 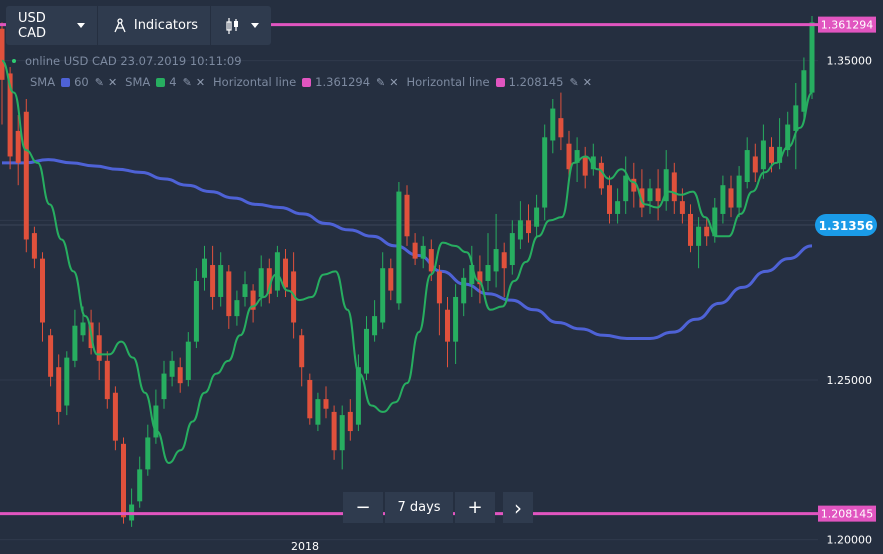 What do you see at coordinates (363, 507) in the screenshot?
I see `zoom-out-button: −` at bounding box center [363, 507].